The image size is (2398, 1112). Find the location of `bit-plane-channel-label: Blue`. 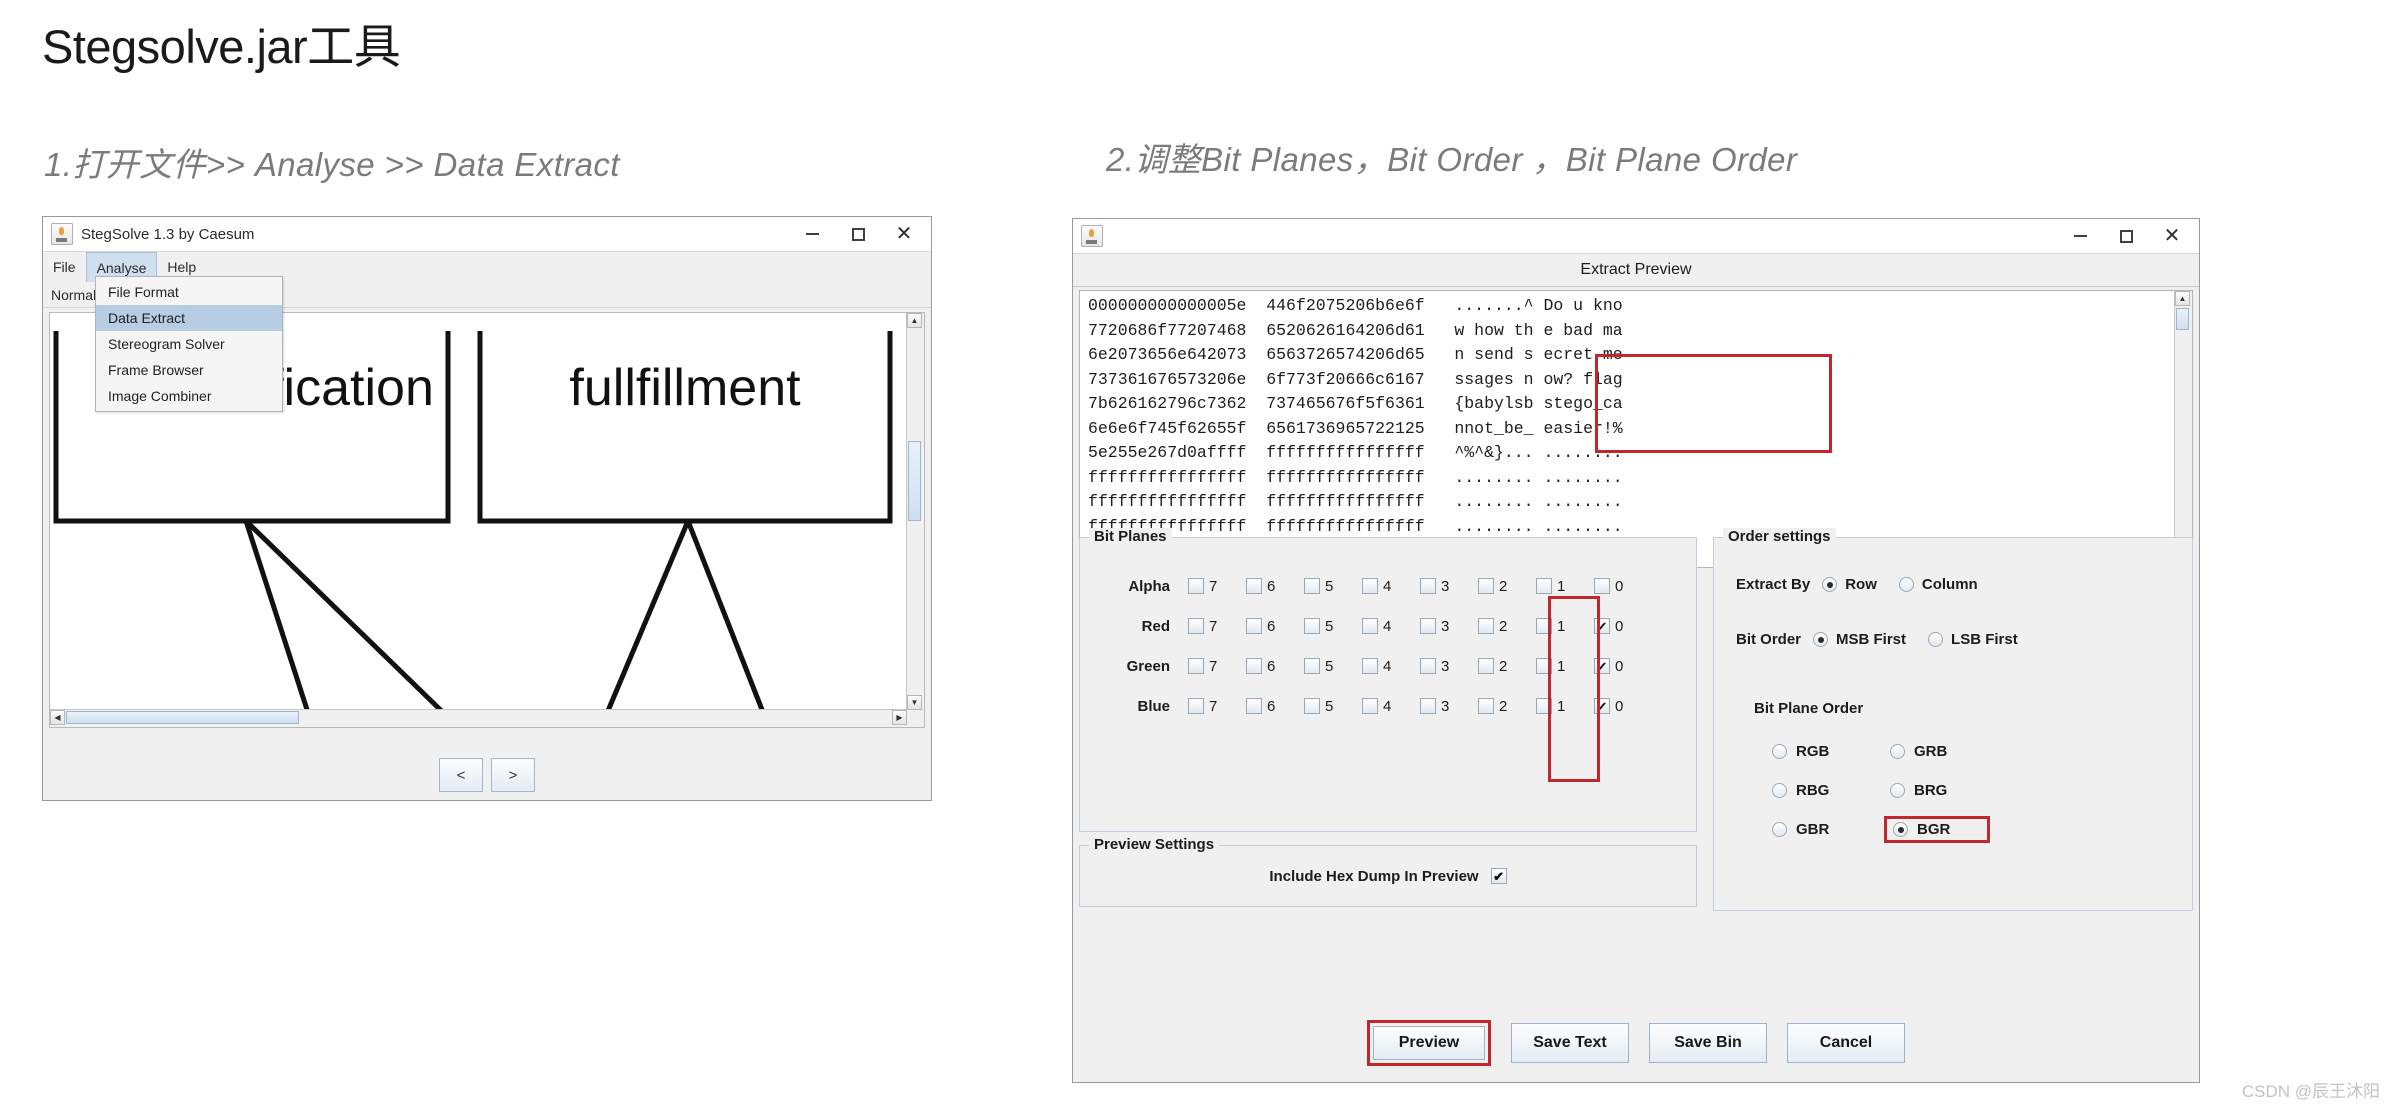

bit-plane-channel-label: Blue is located at coordinates (1153, 706).